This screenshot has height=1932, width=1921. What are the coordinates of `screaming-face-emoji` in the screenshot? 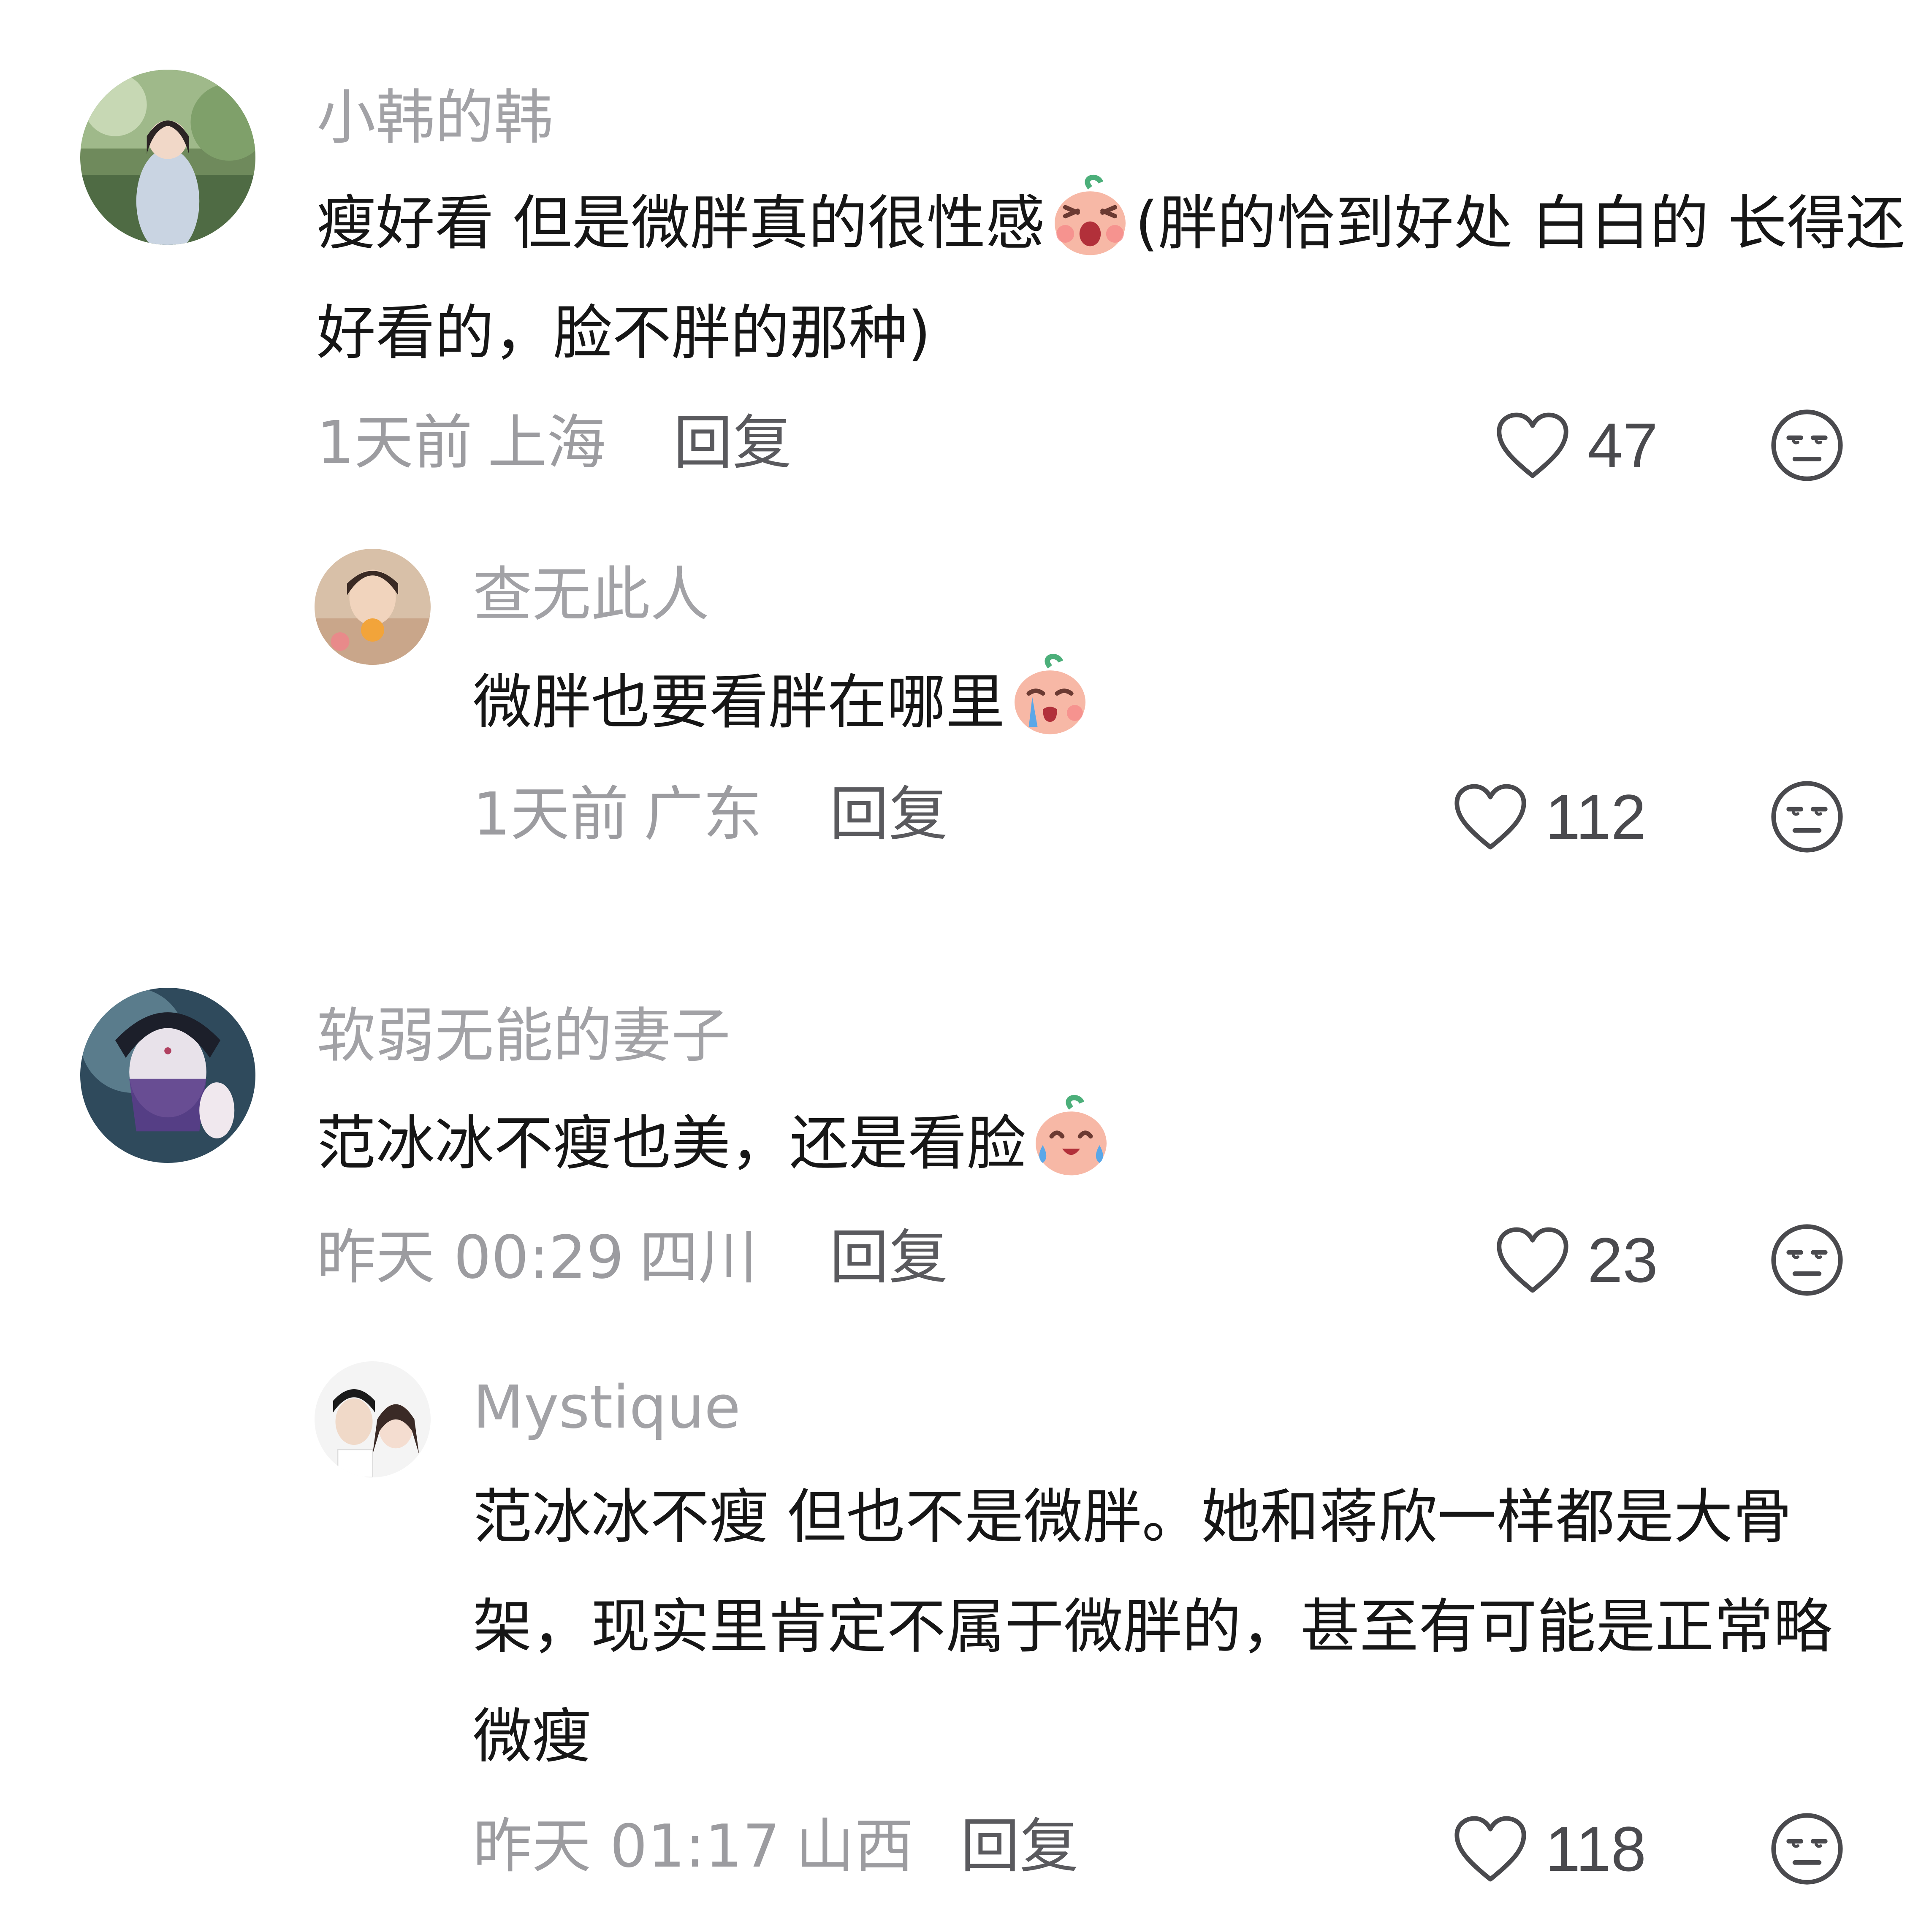 It's located at (1090, 216).